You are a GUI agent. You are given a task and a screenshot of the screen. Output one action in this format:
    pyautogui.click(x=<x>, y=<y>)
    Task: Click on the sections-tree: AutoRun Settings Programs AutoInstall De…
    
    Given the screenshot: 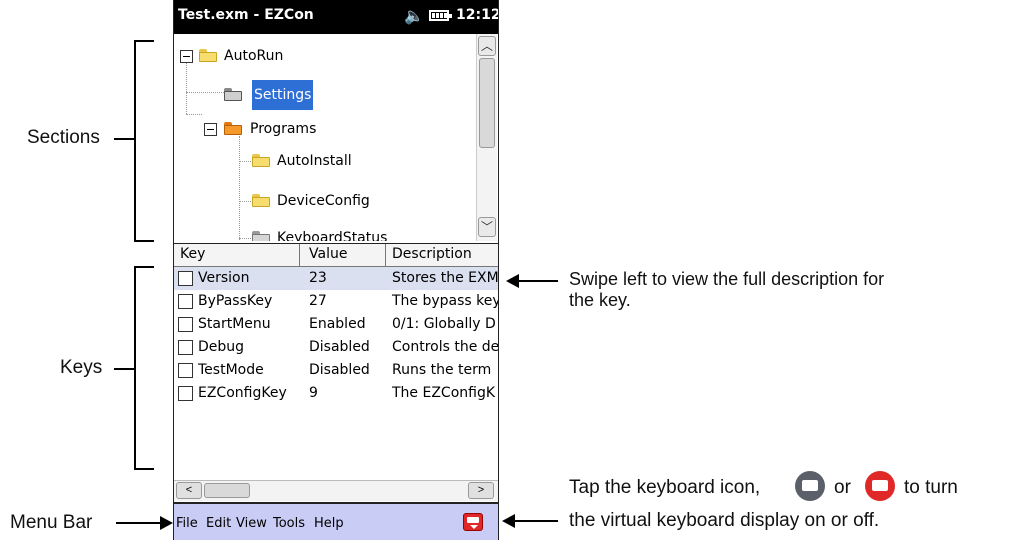 What is the action you would take?
    pyautogui.click(x=325, y=137)
    